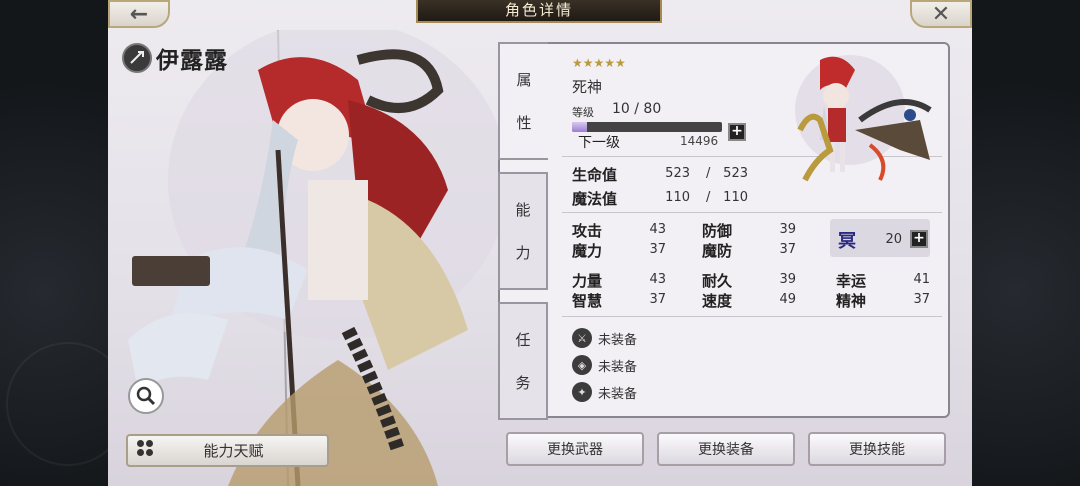 The width and height of the screenshot is (1080, 486). I want to click on close-button: ✕, so click(941, 14).